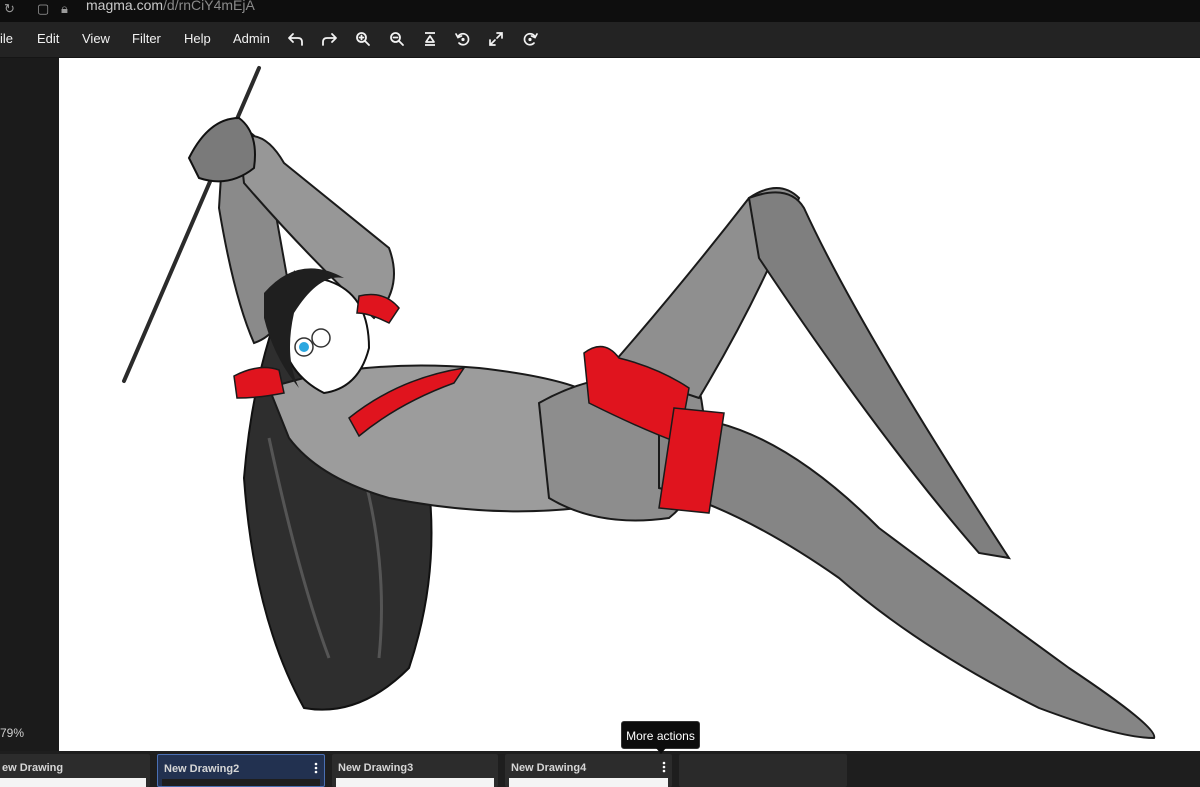 This screenshot has width=1200, height=787. Describe the element at coordinates (463, 39) in the screenshot. I see `rotate-left-icon` at that location.